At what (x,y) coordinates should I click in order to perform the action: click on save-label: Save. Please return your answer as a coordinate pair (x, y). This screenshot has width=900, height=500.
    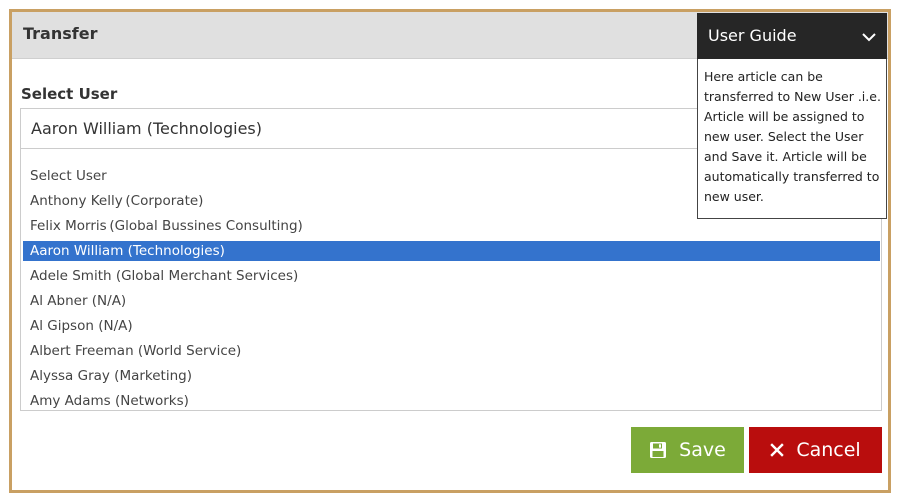
    Looking at the image, I should click on (702, 450).